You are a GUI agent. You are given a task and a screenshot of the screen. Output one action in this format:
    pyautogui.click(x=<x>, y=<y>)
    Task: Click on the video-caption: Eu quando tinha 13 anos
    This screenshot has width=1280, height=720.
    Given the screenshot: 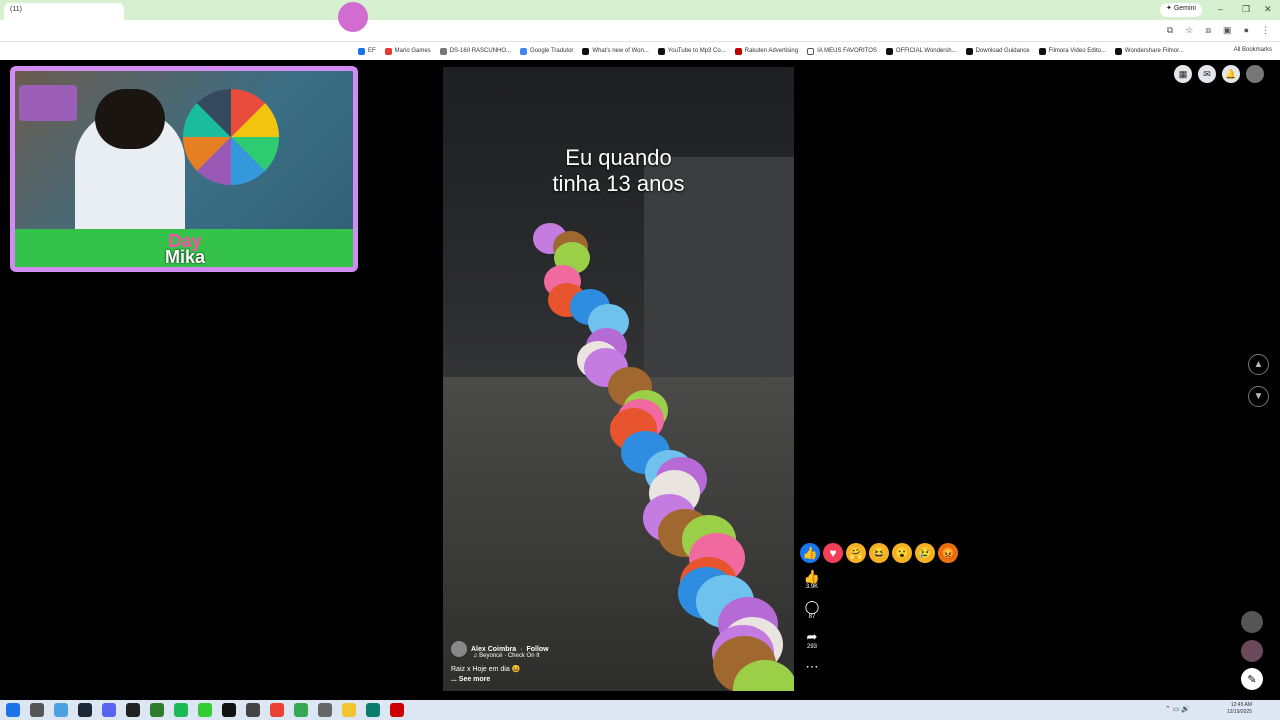 What is the action you would take?
    pyautogui.click(x=618, y=171)
    